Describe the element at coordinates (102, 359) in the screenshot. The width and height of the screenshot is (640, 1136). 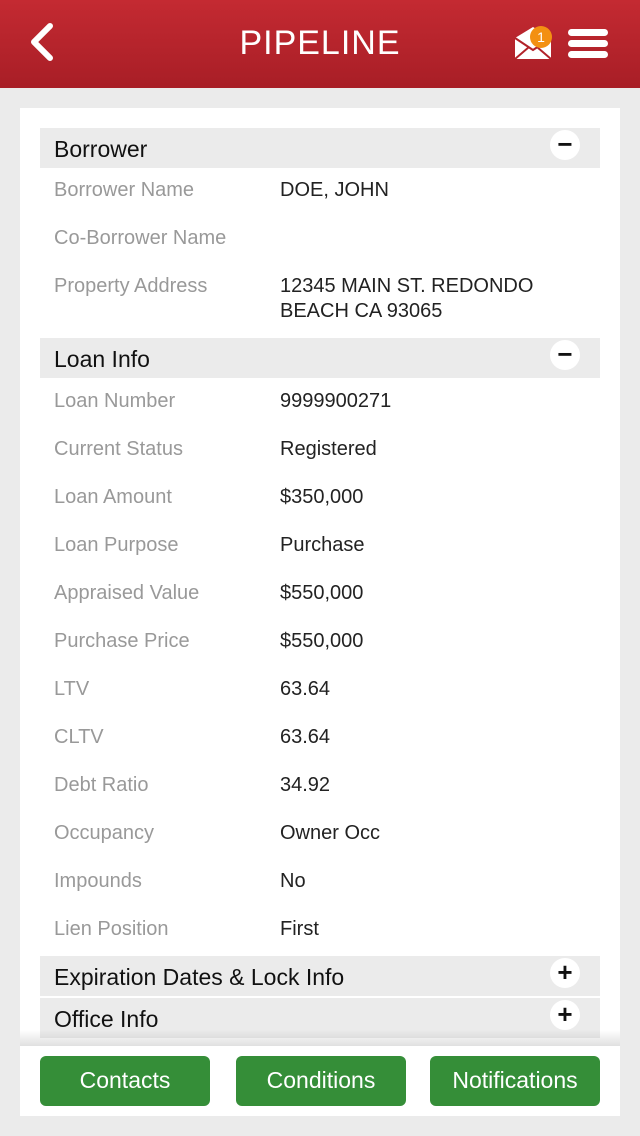
I see `section-title: Loan Info` at that location.